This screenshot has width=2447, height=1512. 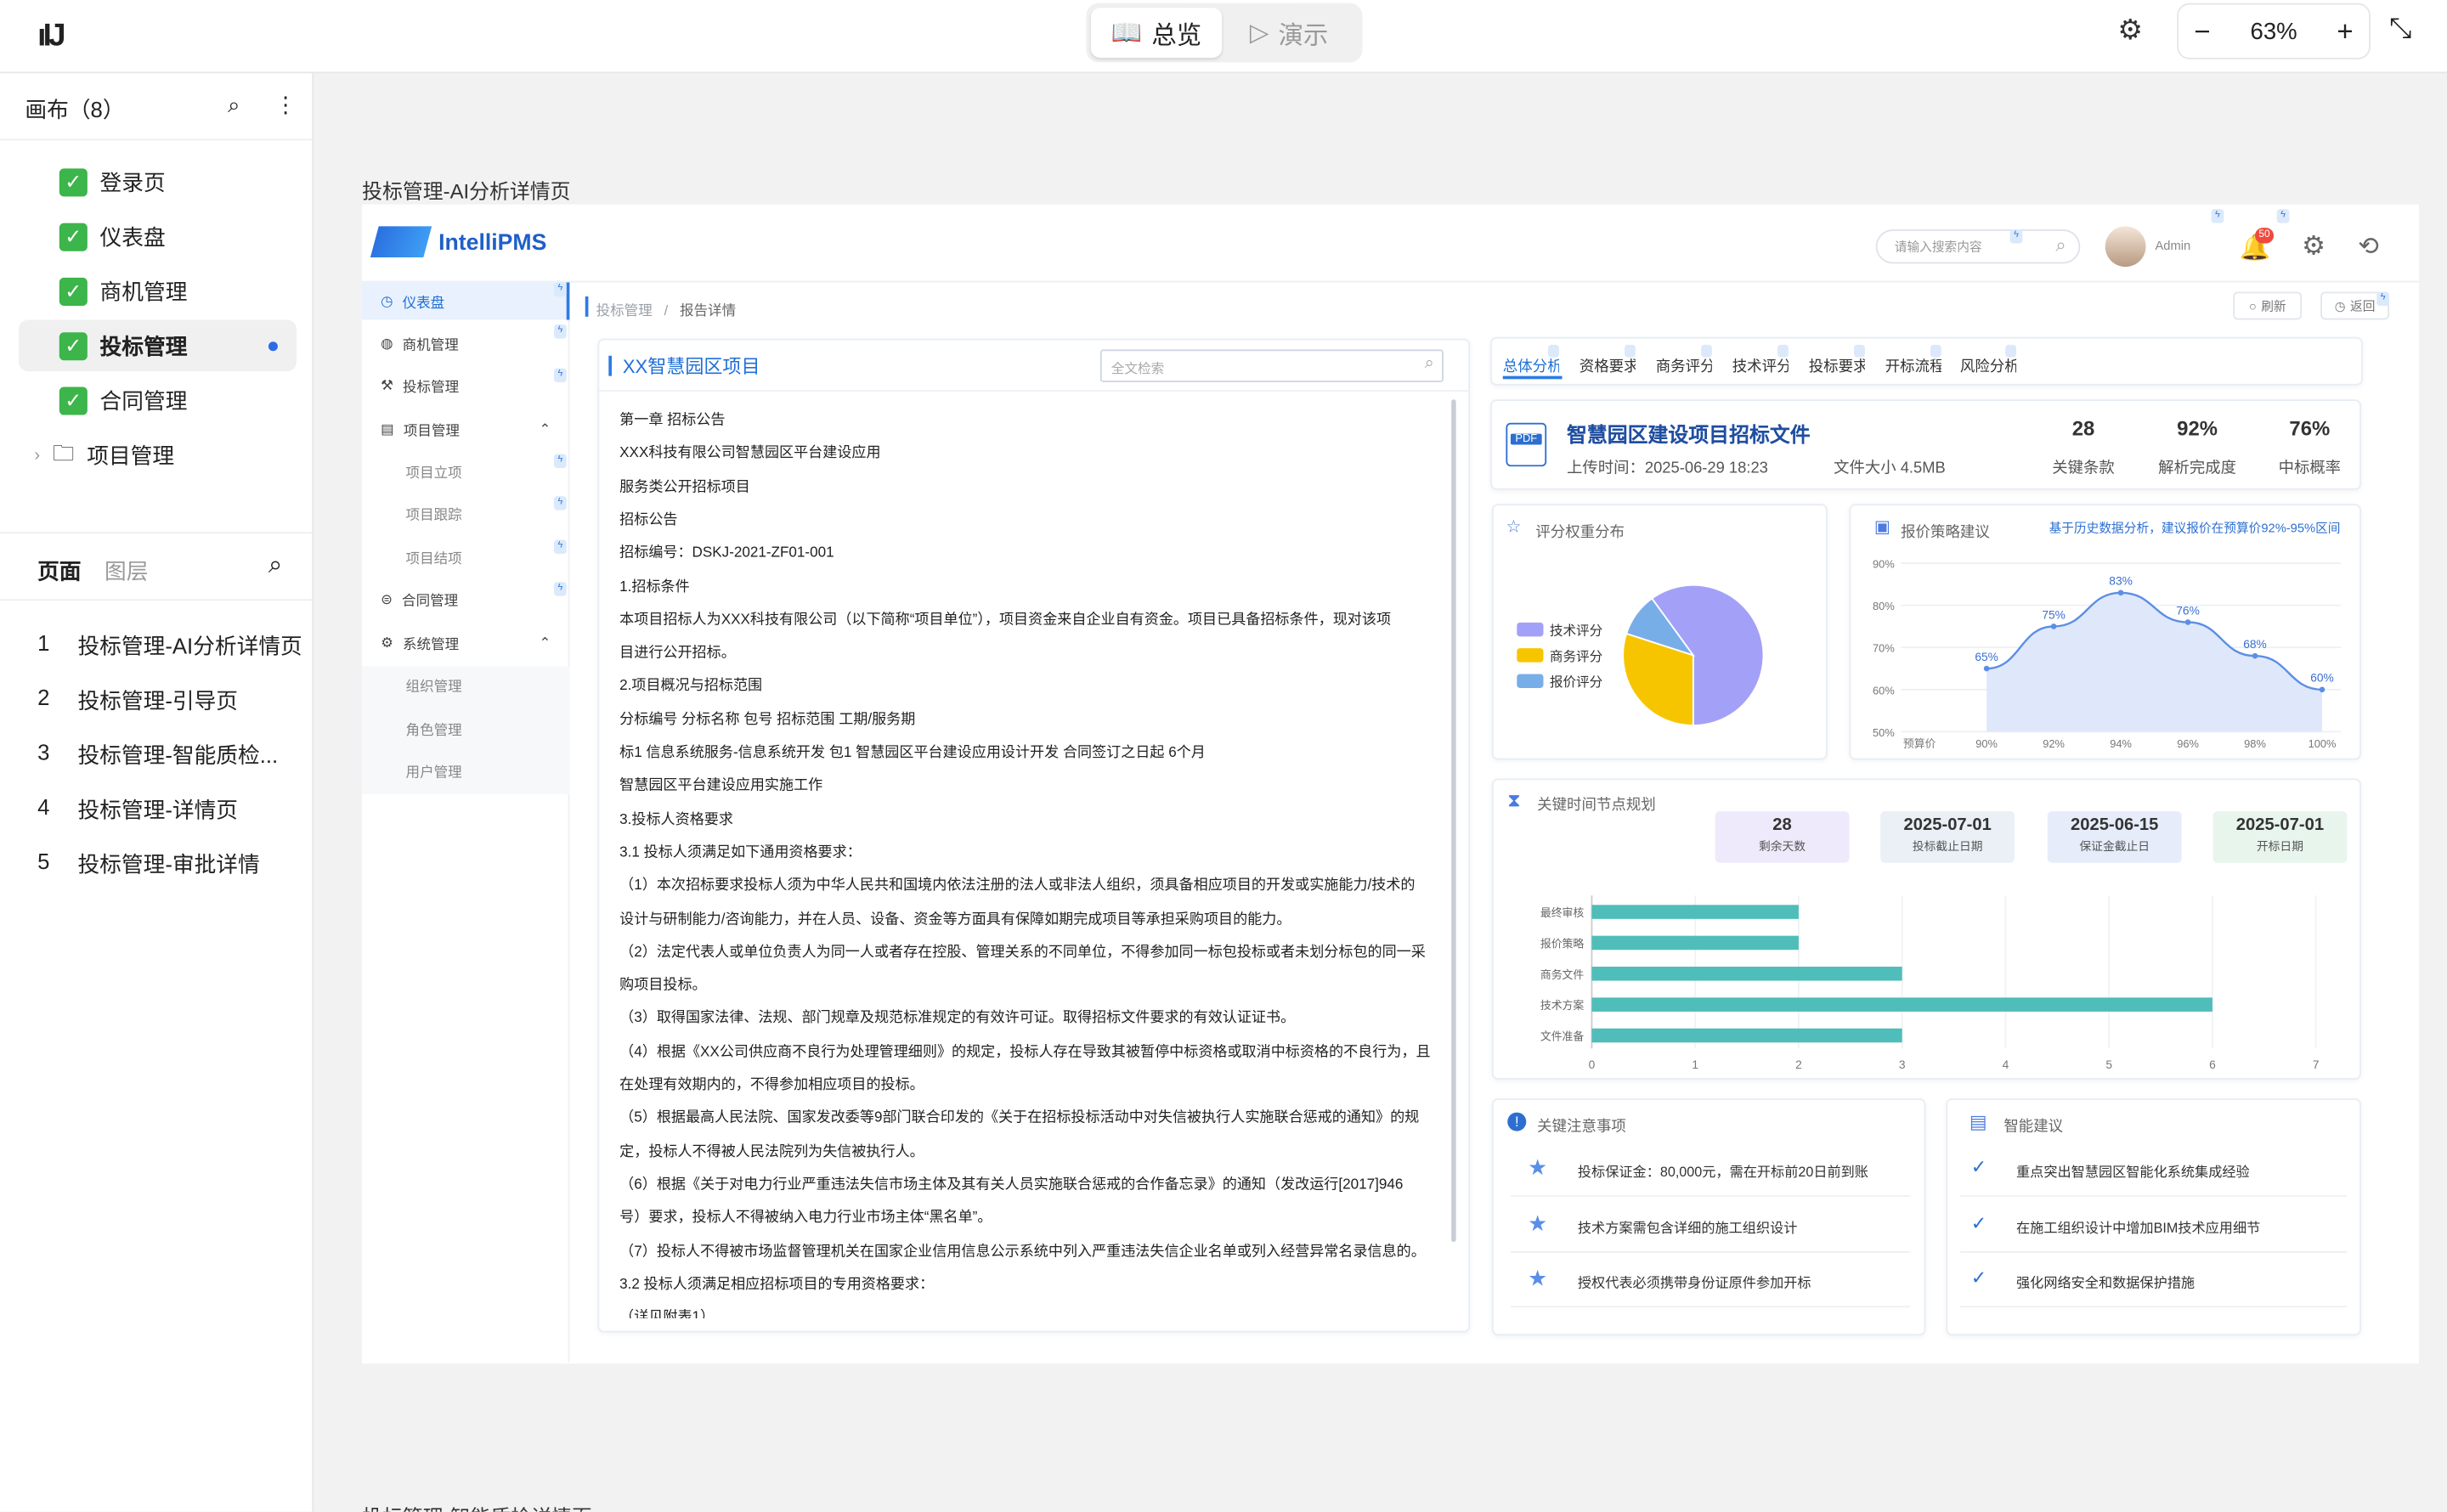 What do you see at coordinates (492, 243) in the screenshot?
I see `brand-name: IntelliPMS` at bounding box center [492, 243].